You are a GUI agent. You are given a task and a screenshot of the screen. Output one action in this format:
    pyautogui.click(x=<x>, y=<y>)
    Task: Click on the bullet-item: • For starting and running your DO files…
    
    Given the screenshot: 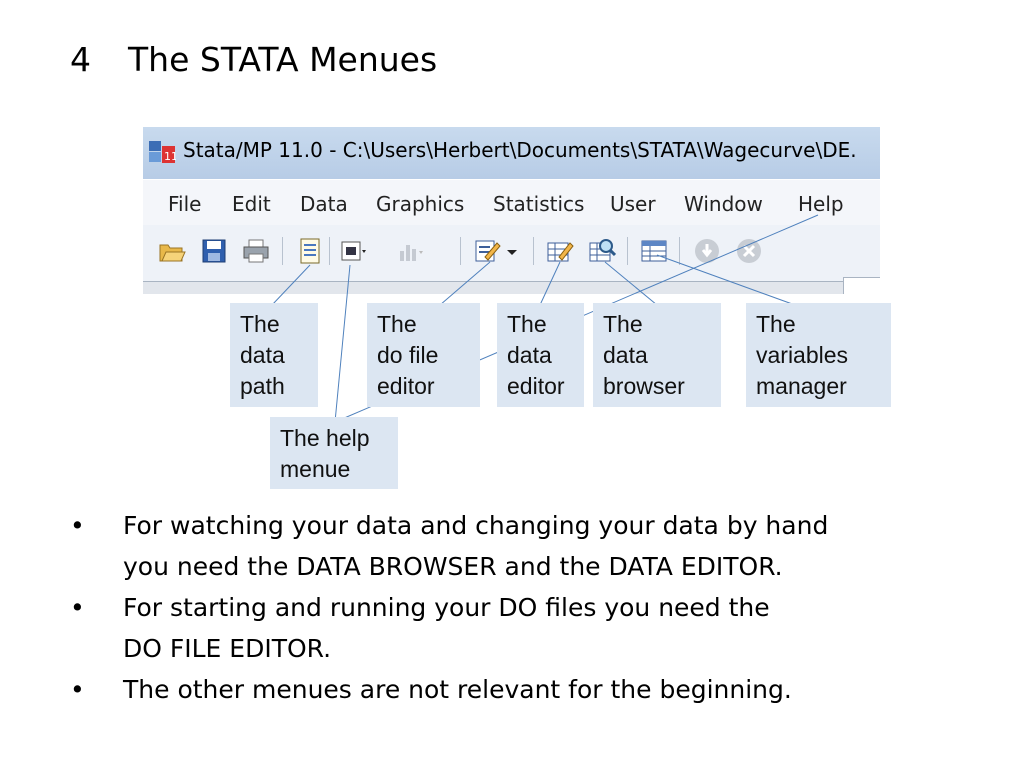 What is the action you would take?
    pyautogui.click(x=449, y=628)
    